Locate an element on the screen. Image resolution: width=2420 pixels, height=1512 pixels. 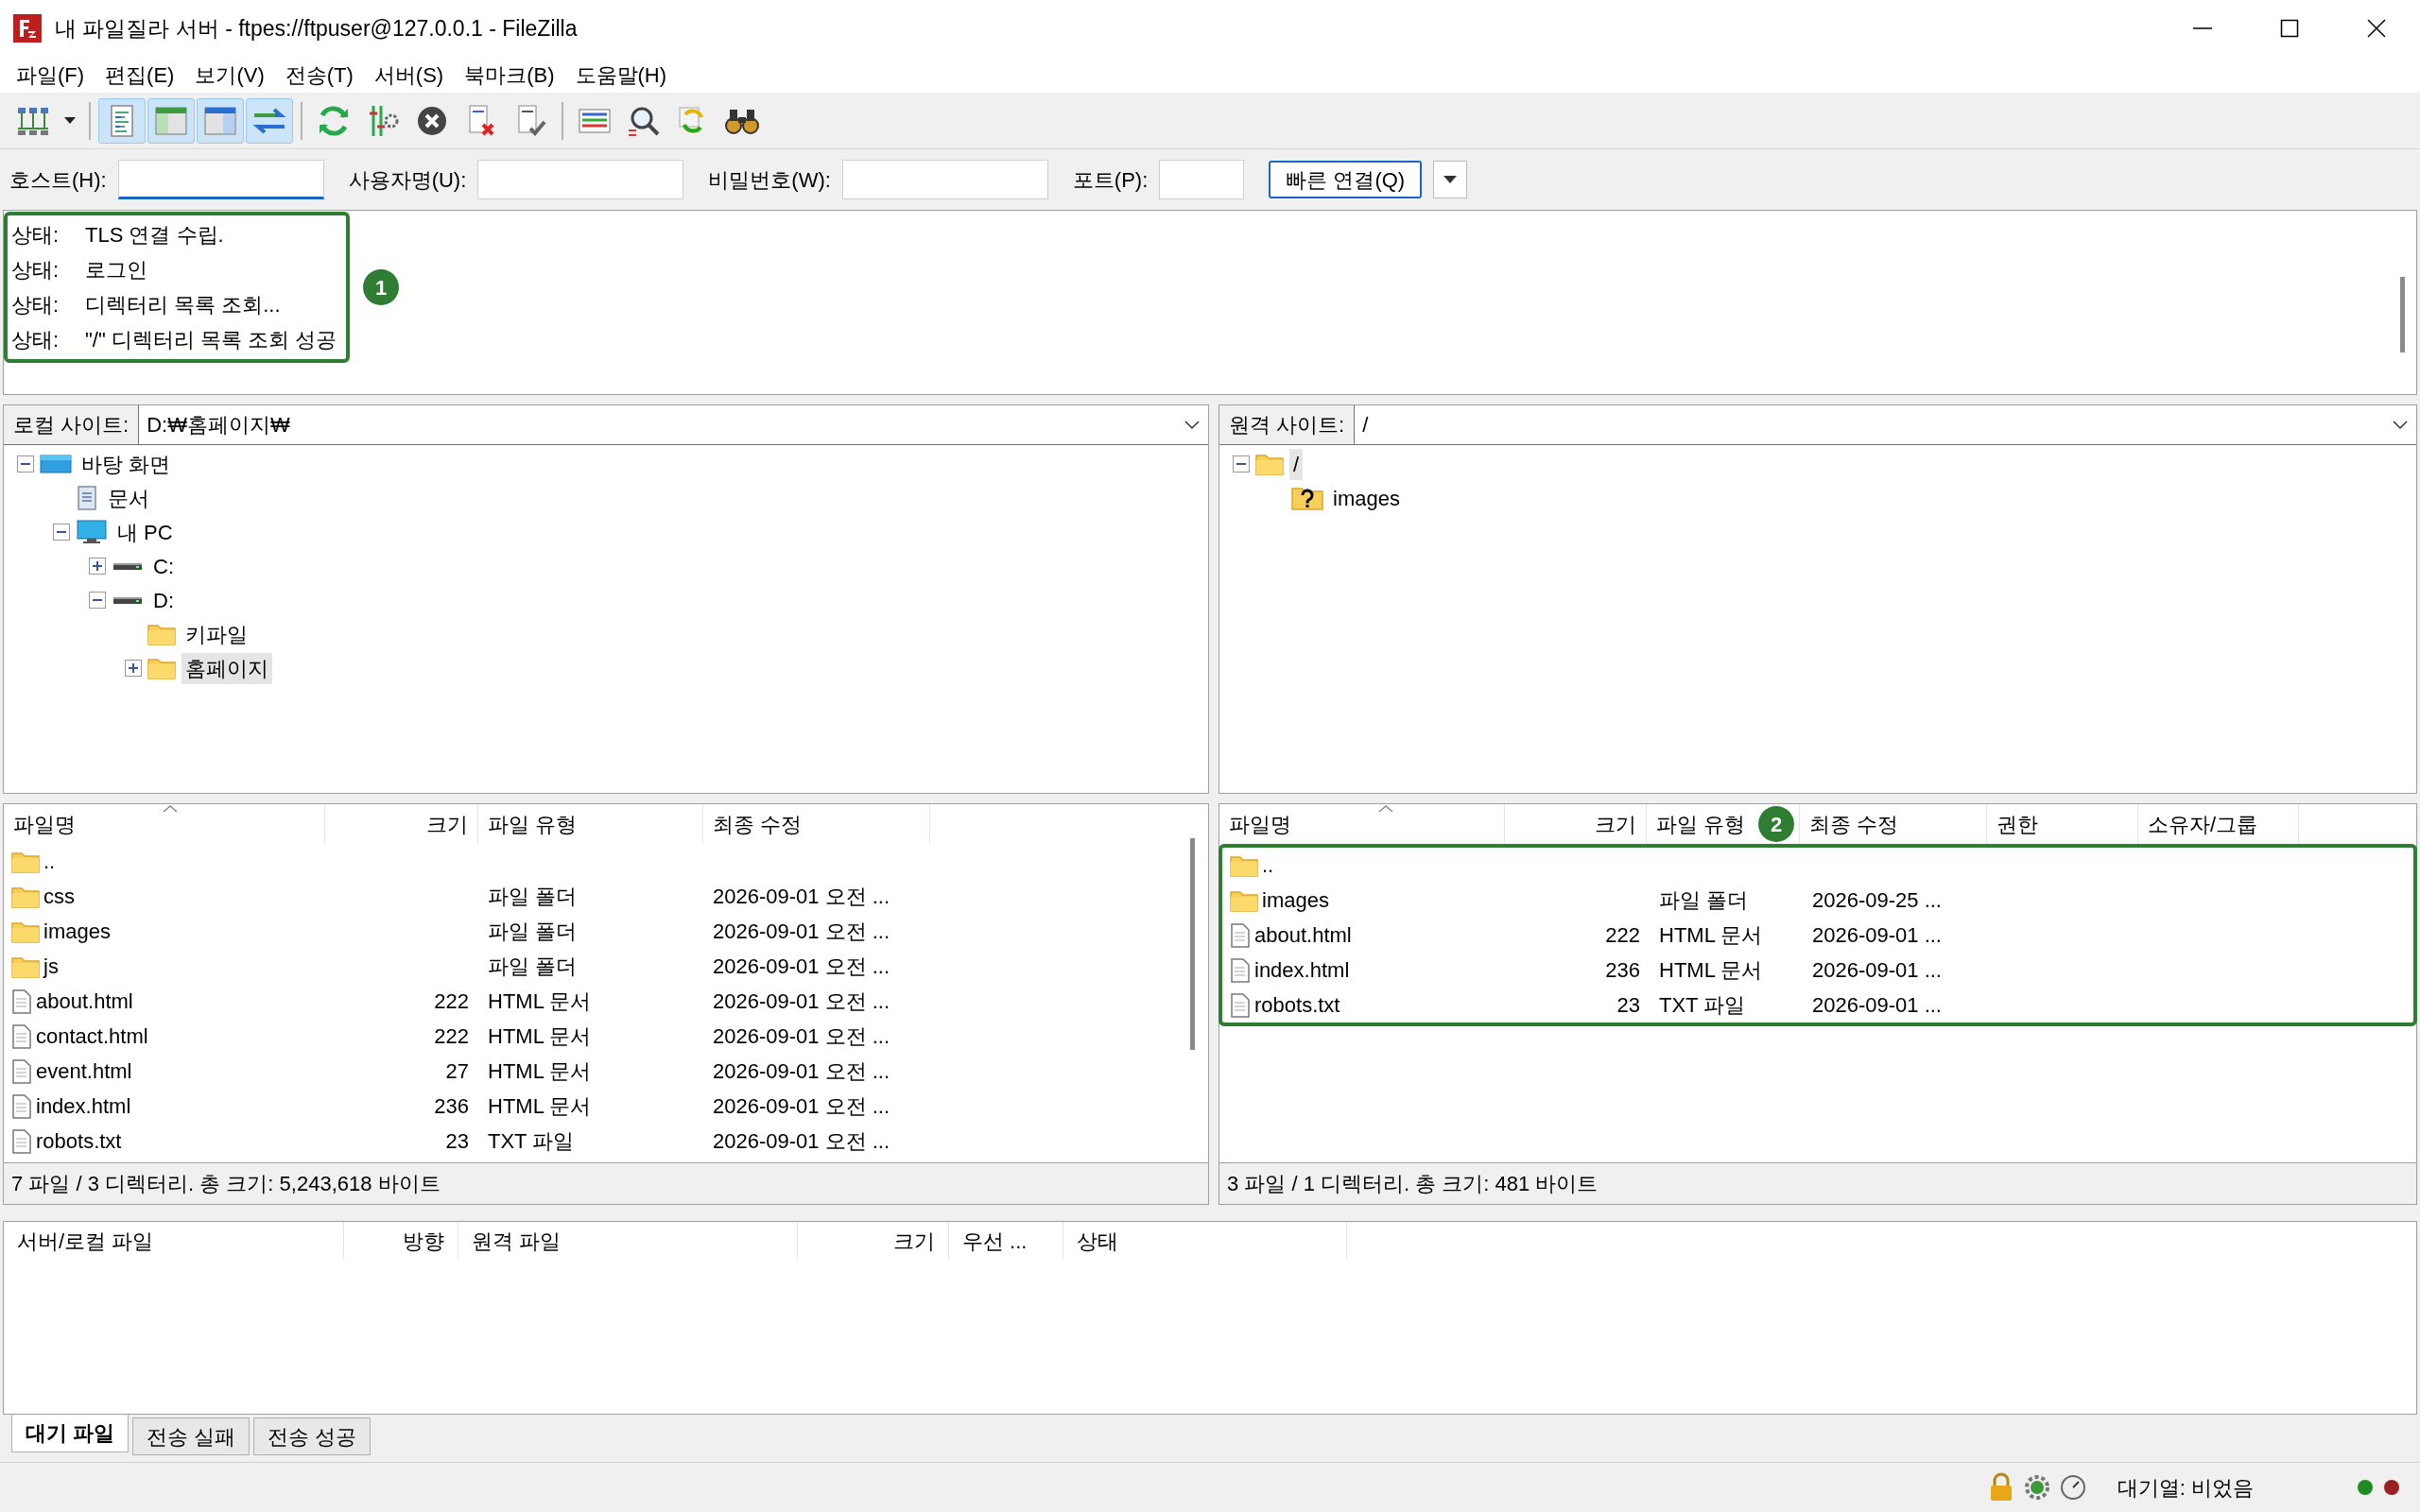
quick-connect-button: 빠른 연결(Q) is located at coordinates (1346, 179).